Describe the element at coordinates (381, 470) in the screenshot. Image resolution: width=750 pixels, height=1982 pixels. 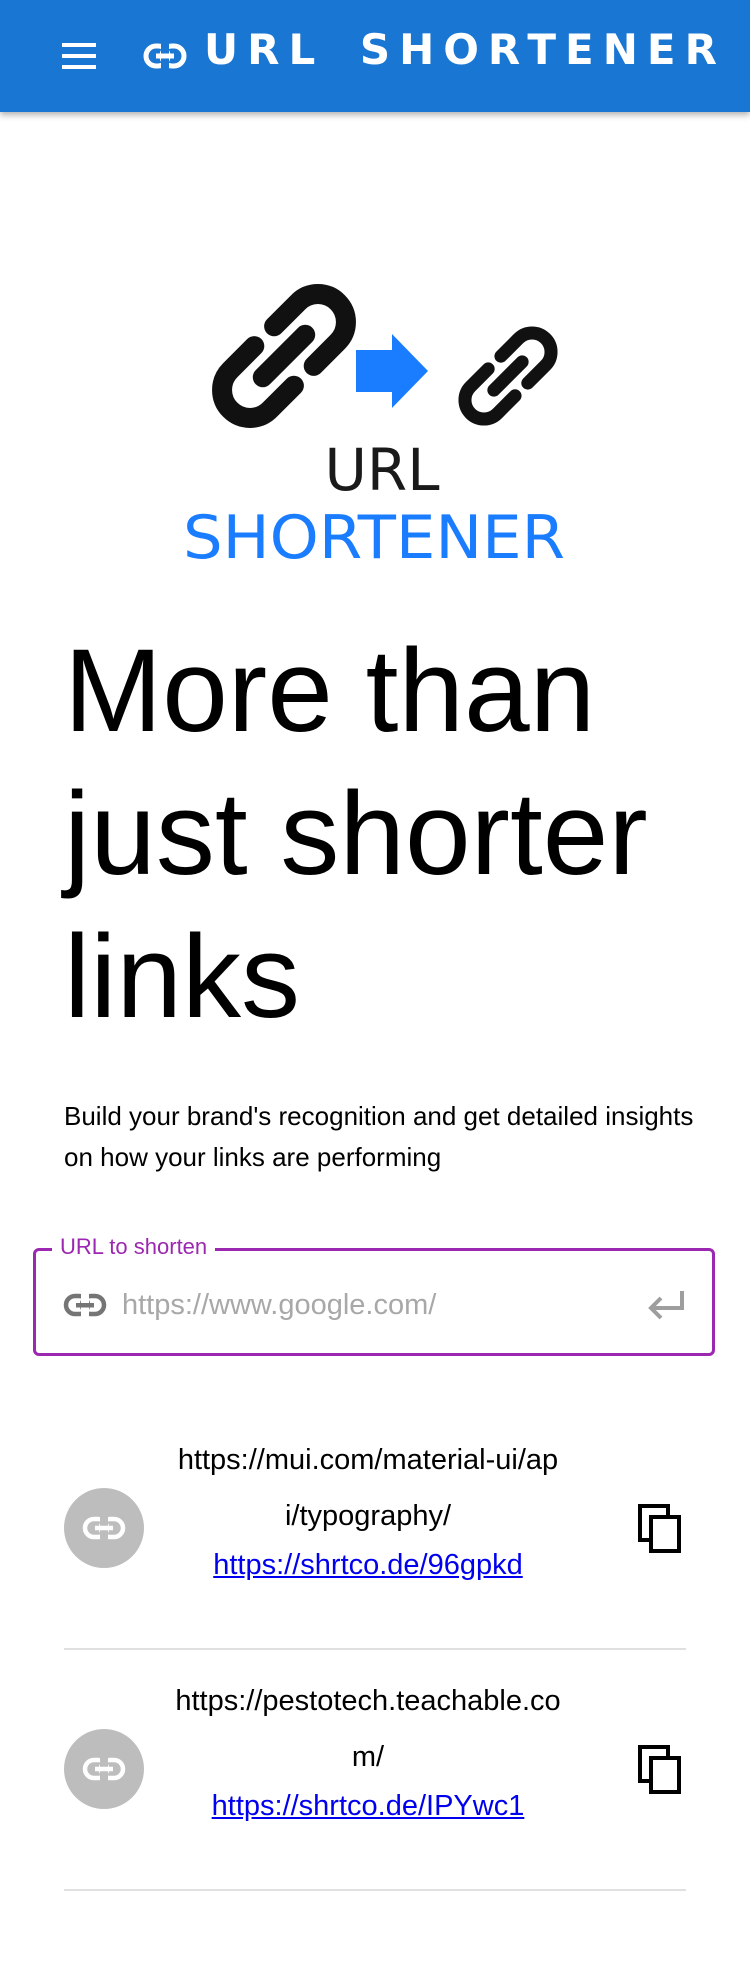
I see `logo-line1: URL` at that location.